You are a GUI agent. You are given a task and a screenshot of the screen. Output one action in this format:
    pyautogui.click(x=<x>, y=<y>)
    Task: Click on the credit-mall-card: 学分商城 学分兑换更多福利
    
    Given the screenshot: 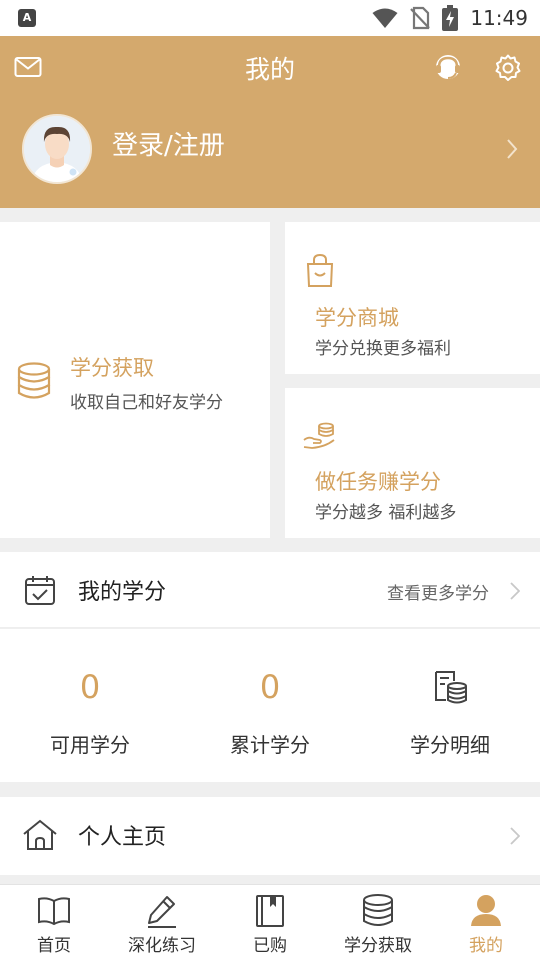 What is the action you would take?
    pyautogui.click(x=412, y=298)
    